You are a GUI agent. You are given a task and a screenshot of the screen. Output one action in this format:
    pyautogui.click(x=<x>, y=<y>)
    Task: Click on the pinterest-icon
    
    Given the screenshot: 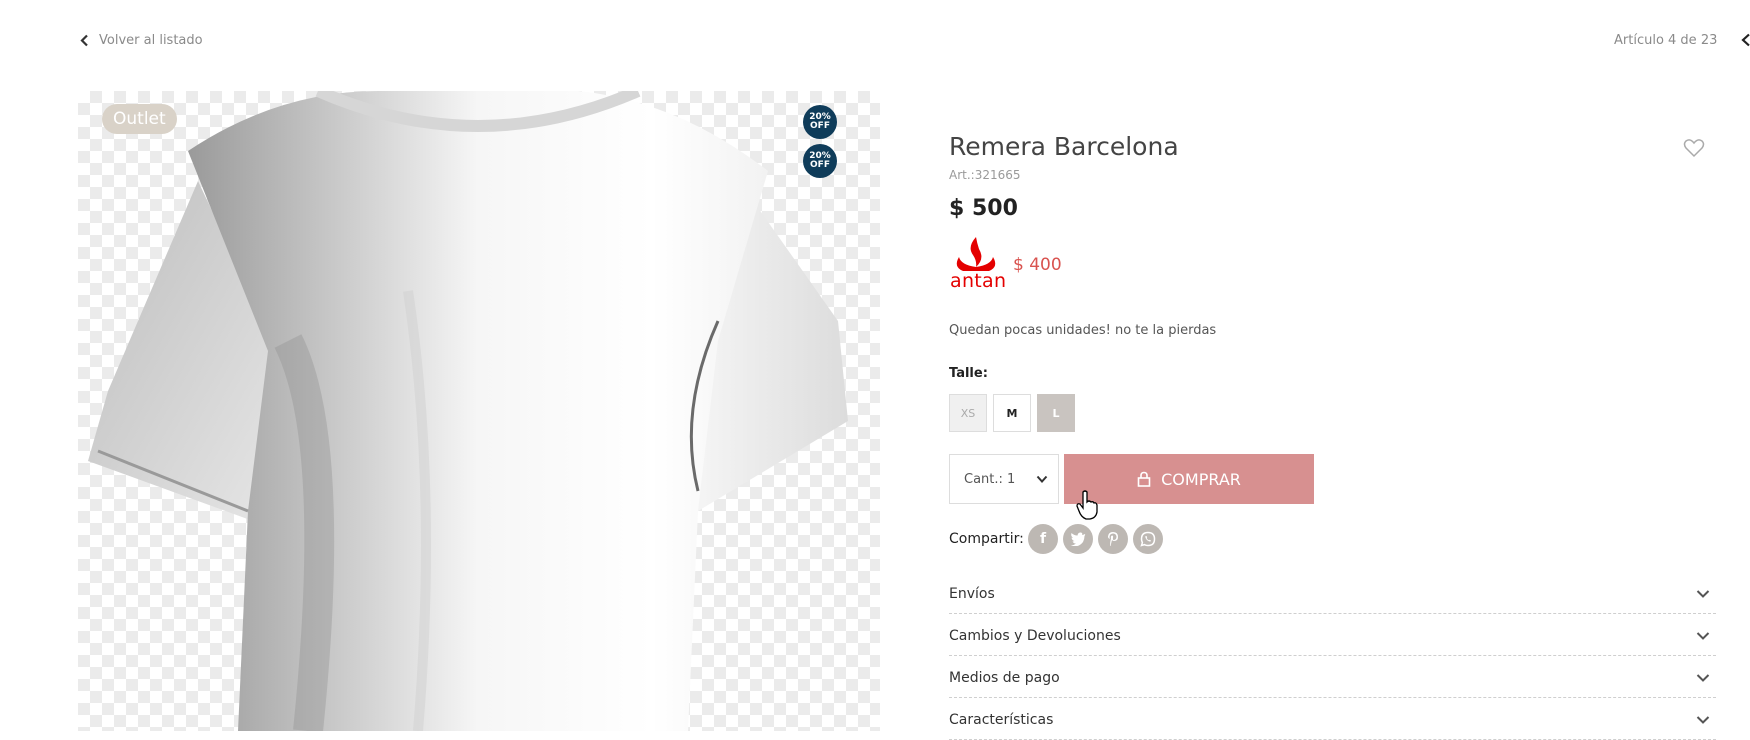 What is the action you would take?
    pyautogui.click(x=1113, y=539)
    